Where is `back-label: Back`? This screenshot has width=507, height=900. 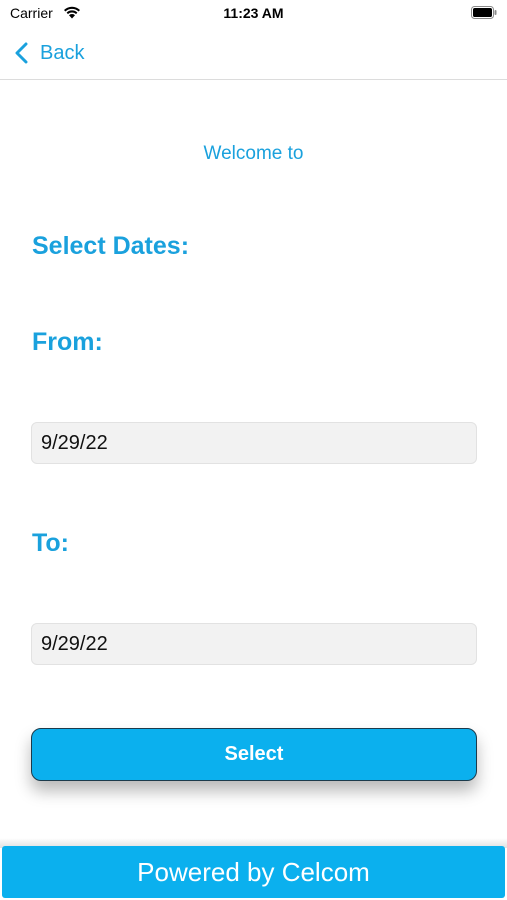
back-label: Back is located at coordinates (62, 52).